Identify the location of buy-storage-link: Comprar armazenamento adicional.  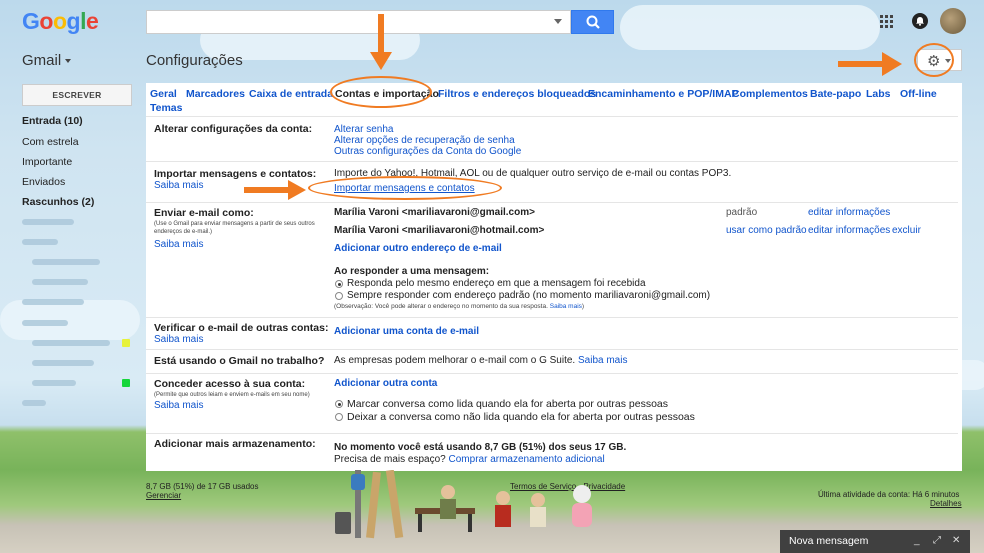
(527, 459).